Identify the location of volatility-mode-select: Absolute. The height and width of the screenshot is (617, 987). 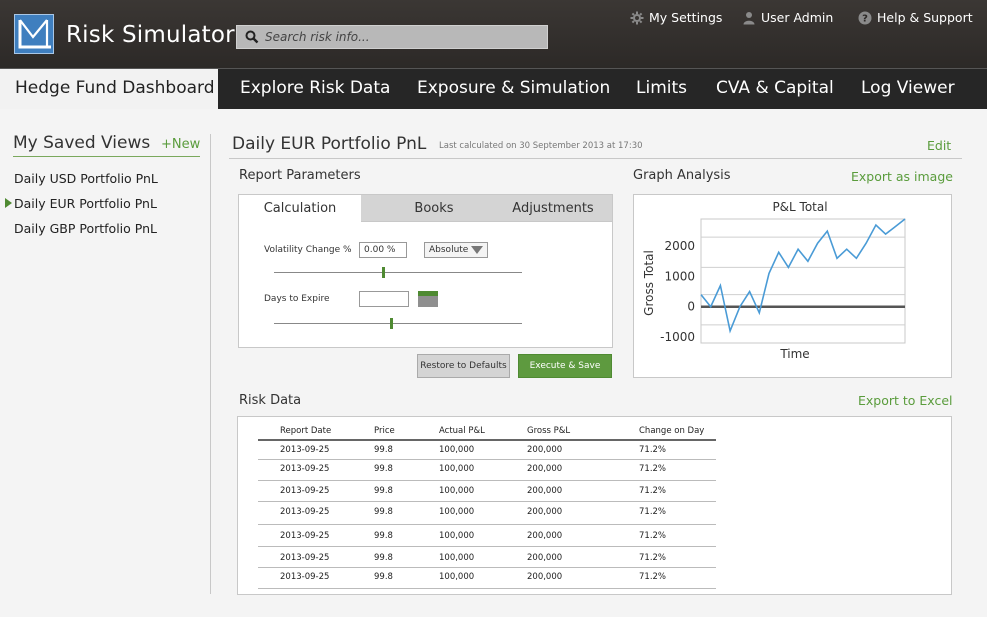
(456, 250).